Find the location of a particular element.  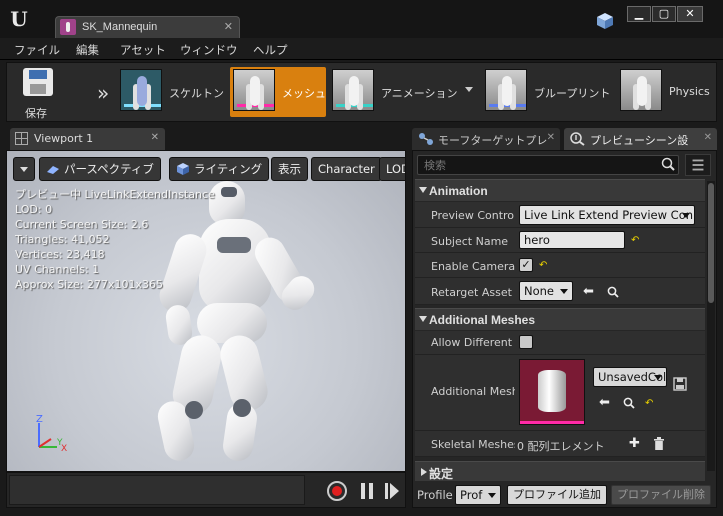

collapse-arrow-icon is located at coordinates (424, 472).